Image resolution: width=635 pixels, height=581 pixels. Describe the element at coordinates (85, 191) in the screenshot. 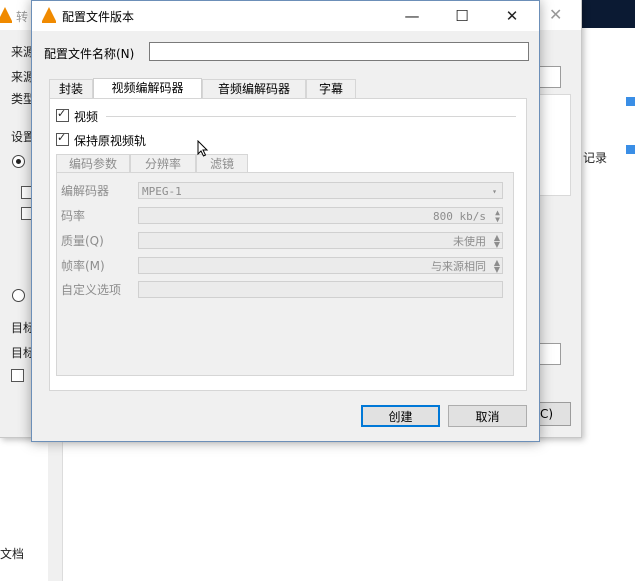

I see `codec-label: 编解码器` at that location.